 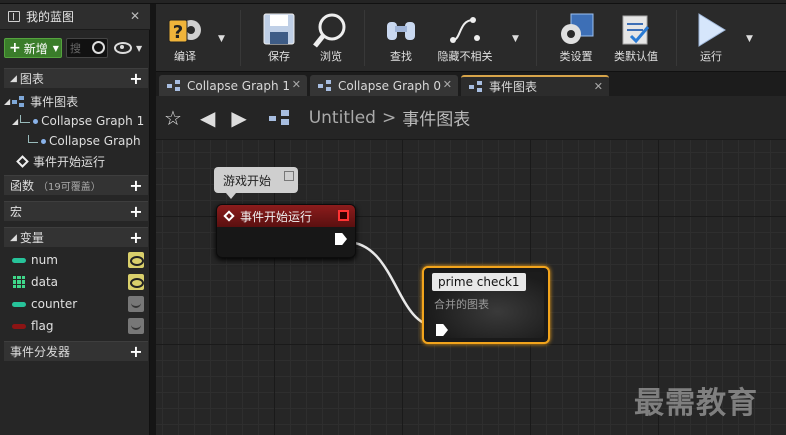 I want to click on section-functions-note: （19可覆盖）, so click(x=69, y=187).